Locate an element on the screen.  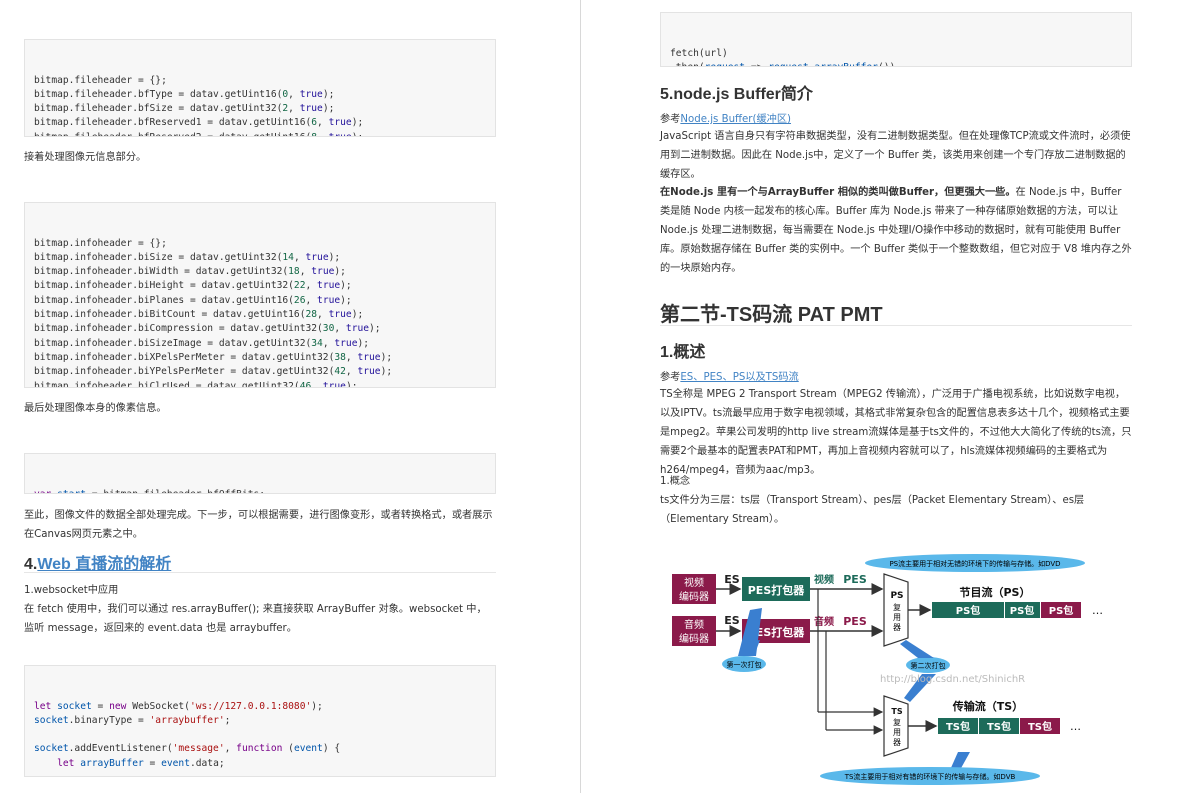
ts-mux-label-0: TS is located at coordinates (896, 711).